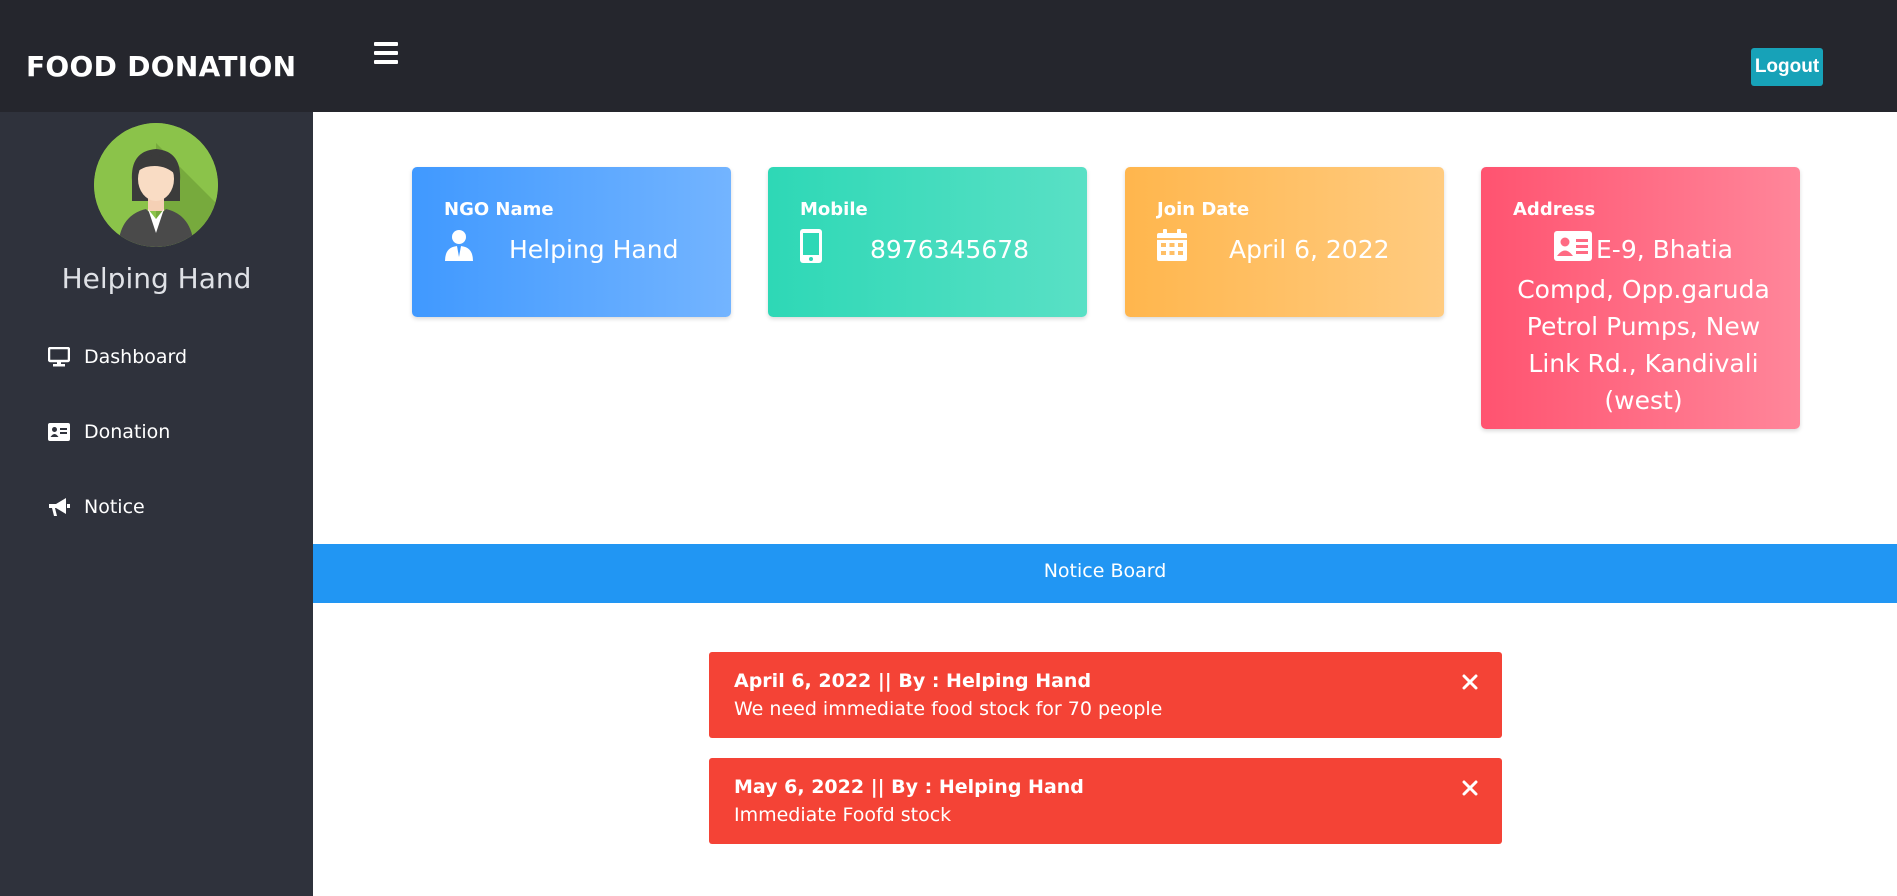 This screenshot has width=1897, height=896. I want to click on card-label: Mobile, so click(834, 209).